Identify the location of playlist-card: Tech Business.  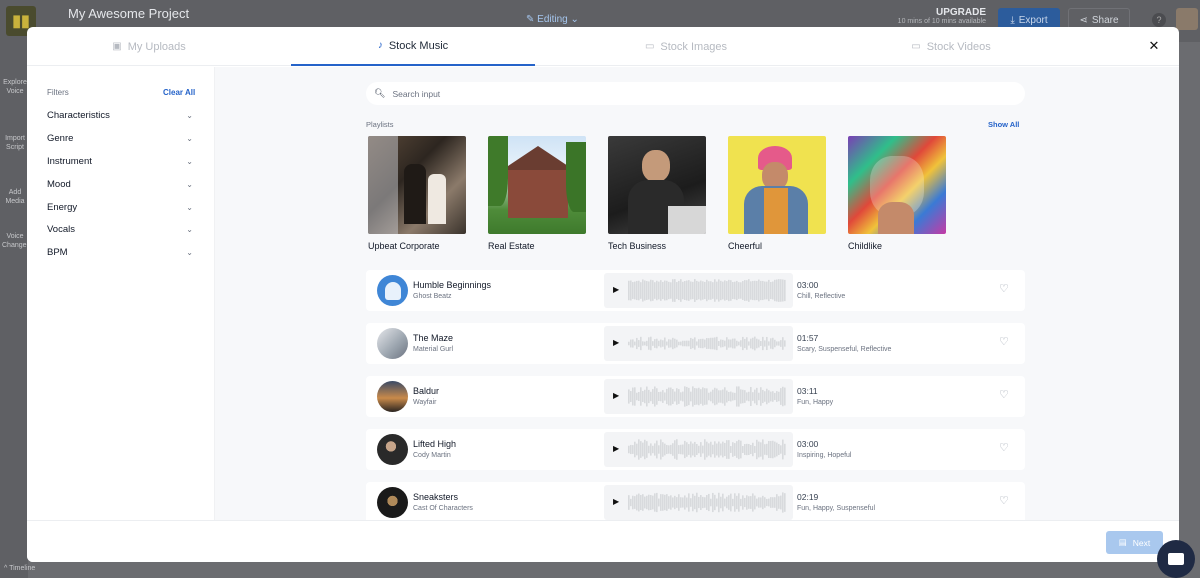
(657, 193).